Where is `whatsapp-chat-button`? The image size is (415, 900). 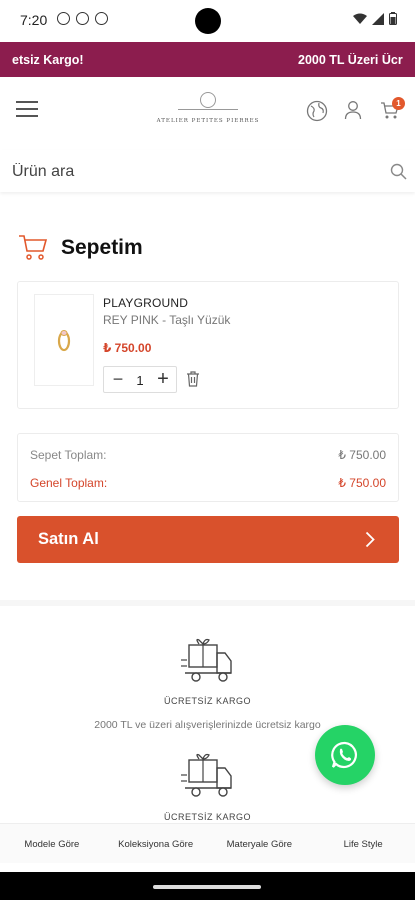 whatsapp-chat-button is located at coordinates (345, 755).